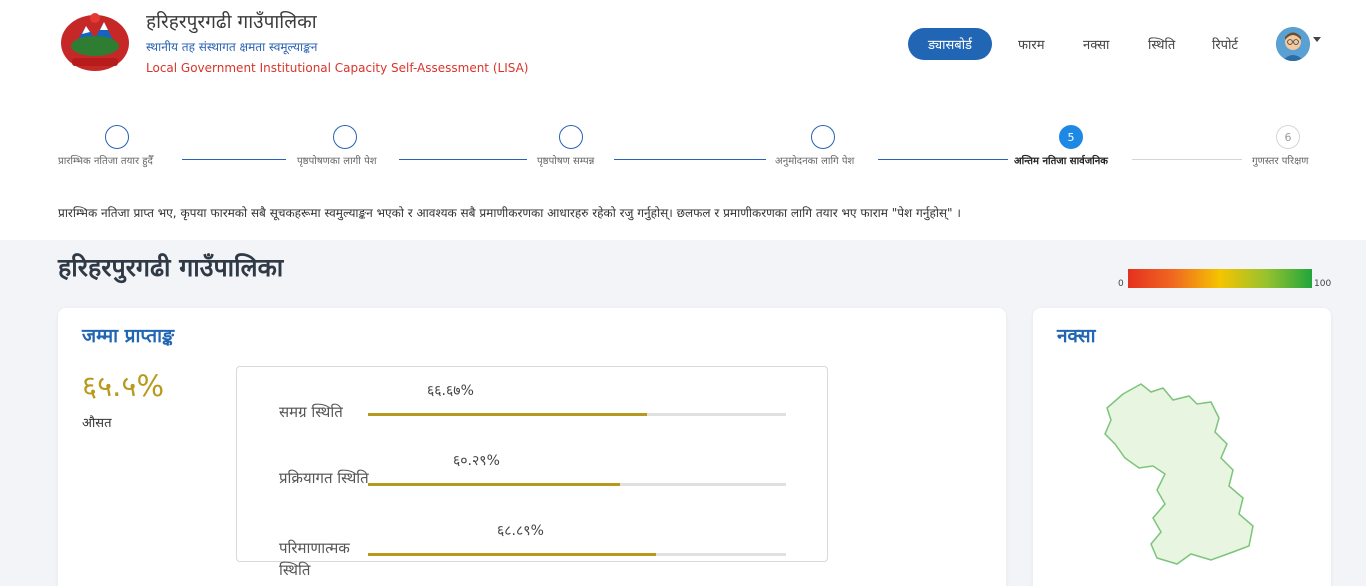 The image size is (1366, 586). Describe the element at coordinates (1031, 44) in the screenshot. I see `nav-form: फारम` at that location.